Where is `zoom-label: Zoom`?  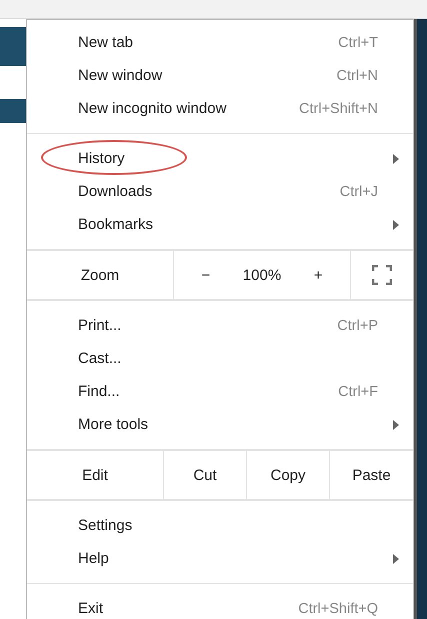
zoom-label: Zoom is located at coordinates (100, 275).